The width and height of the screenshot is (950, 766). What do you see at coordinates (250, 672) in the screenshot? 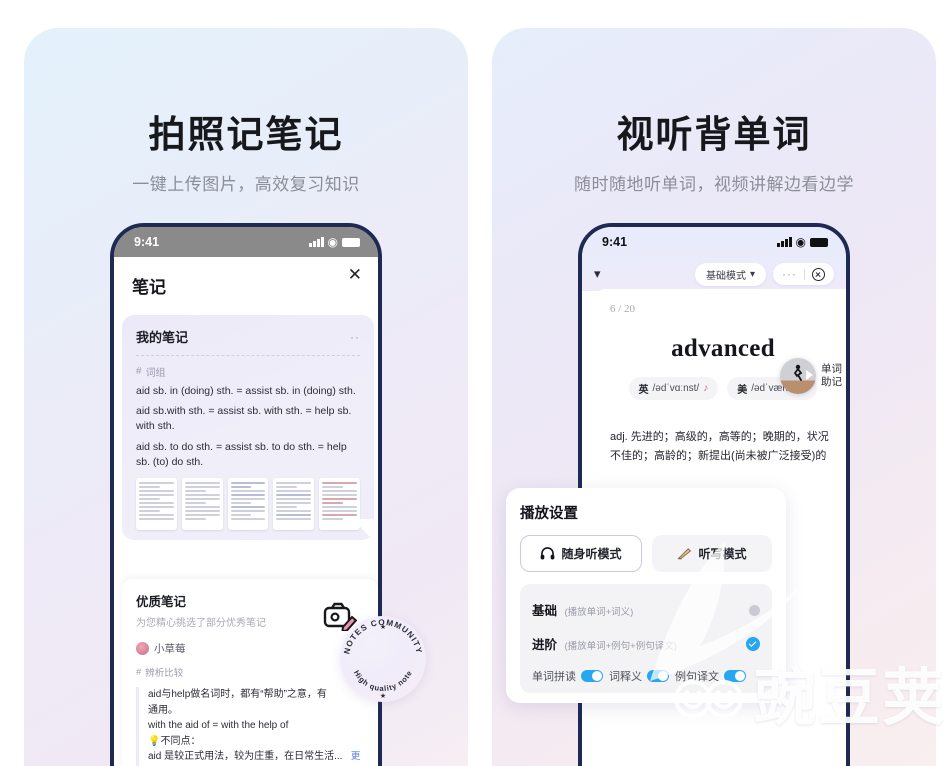
I see `quality-tag: # 辨析比较` at bounding box center [250, 672].